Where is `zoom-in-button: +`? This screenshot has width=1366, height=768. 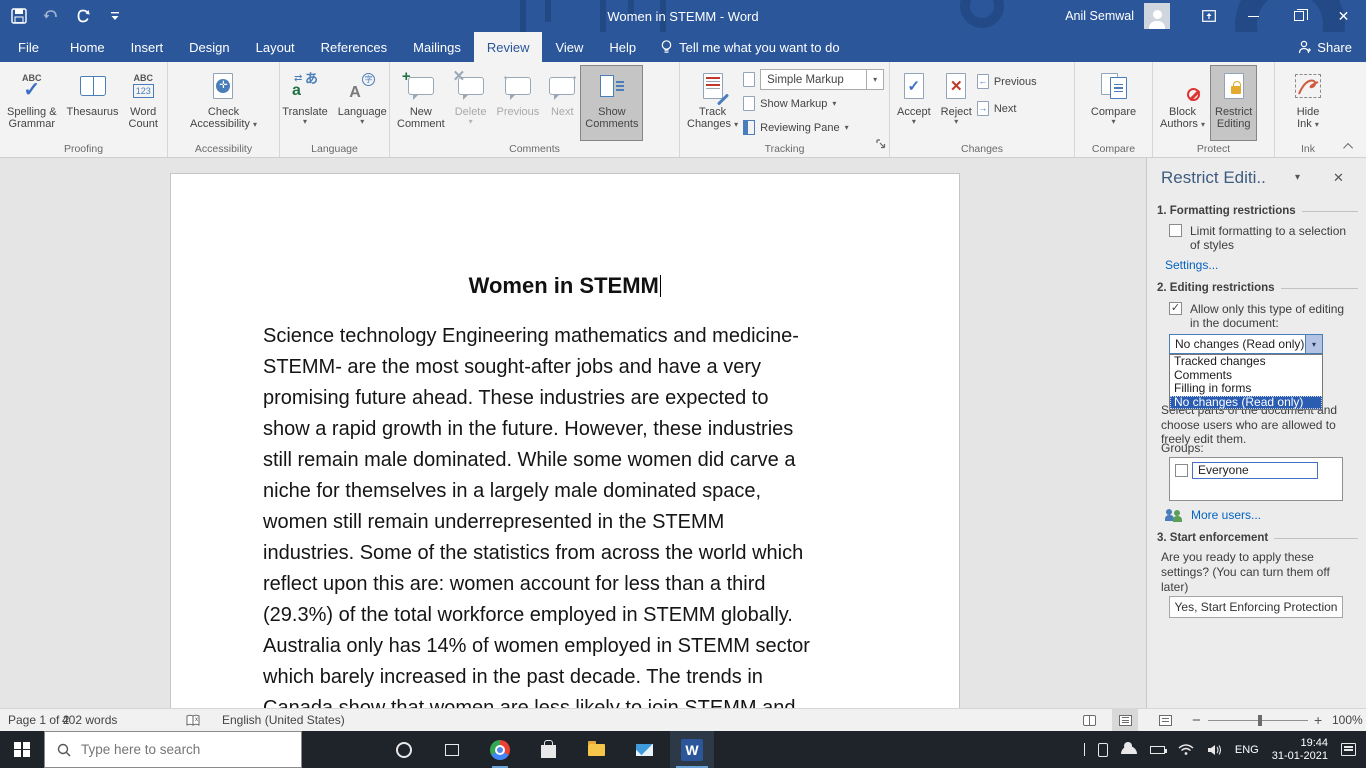 zoom-in-button: + is located at coordinates (1318, 720).